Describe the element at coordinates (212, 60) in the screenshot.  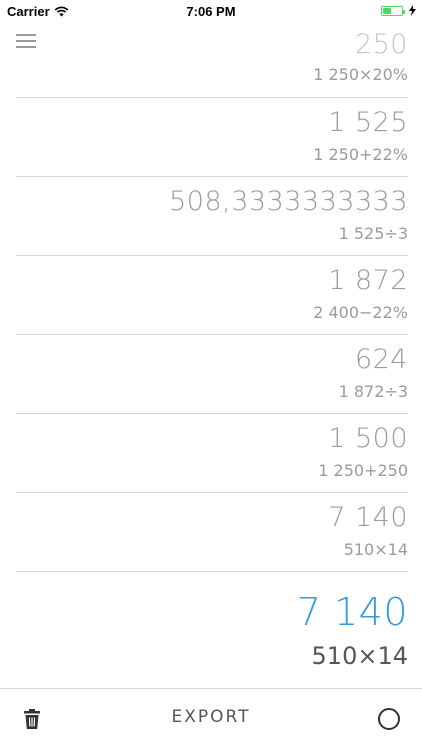
I see `history-row: 250 1 250×20%` at that location.